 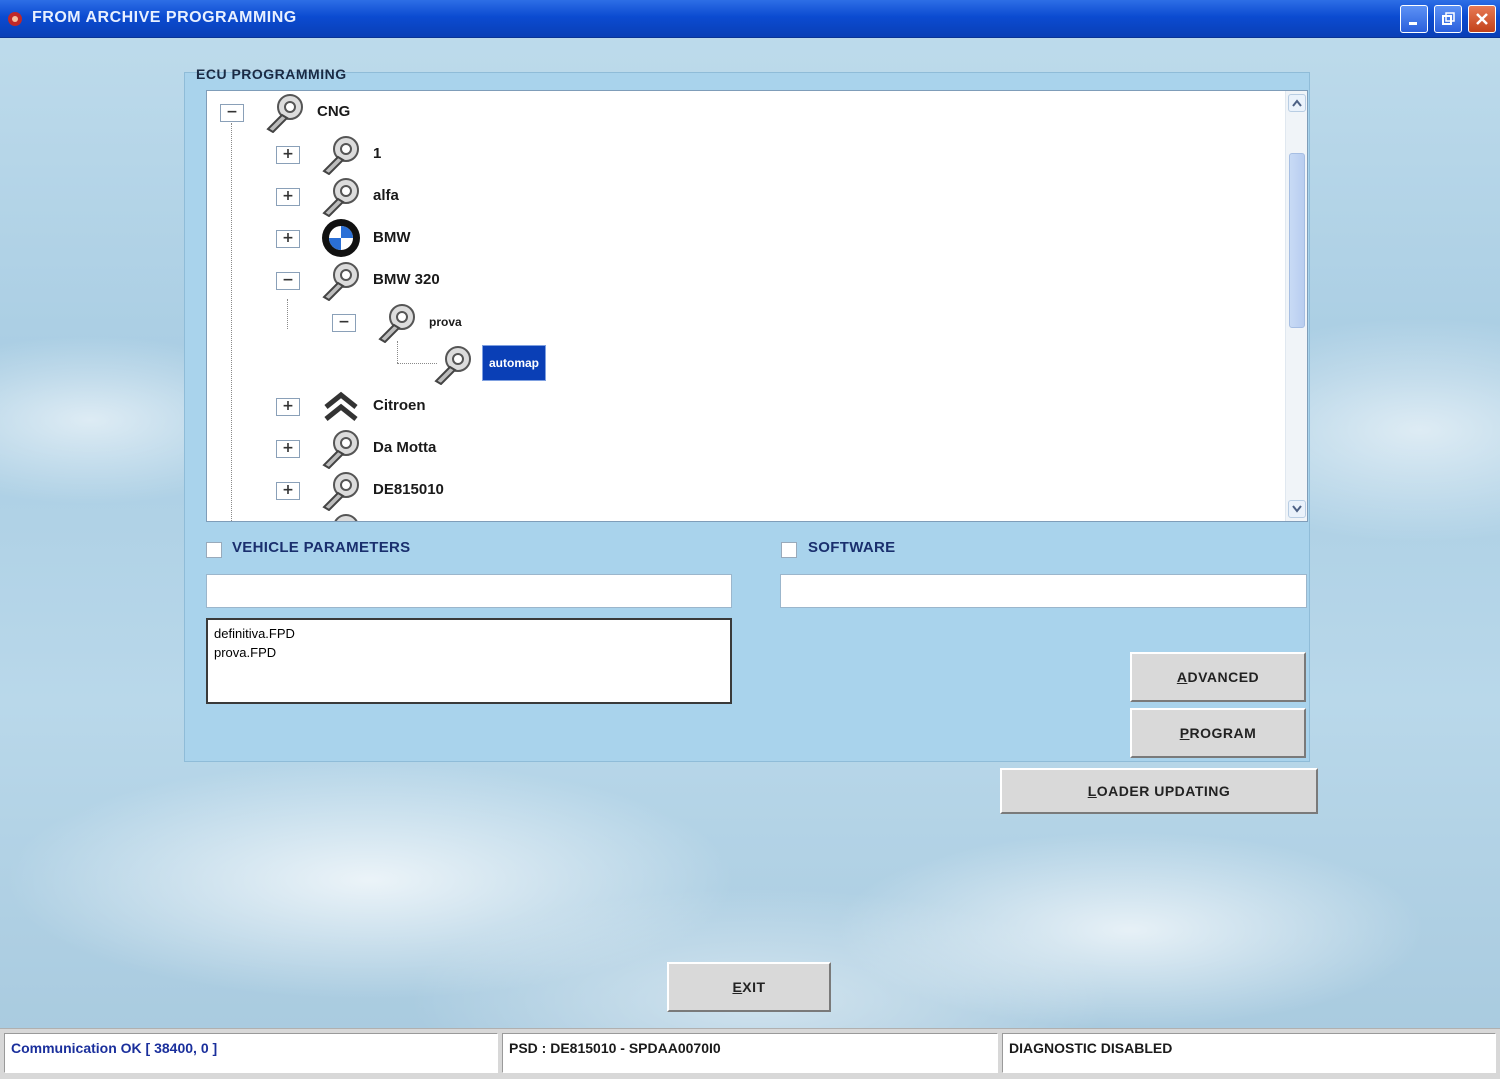 What do you see at coordinates (750, 19) in the screenshot?
I see `title-bar: FROM ARCHIVE PROGRAMMING` at bounding box center [750, 19].